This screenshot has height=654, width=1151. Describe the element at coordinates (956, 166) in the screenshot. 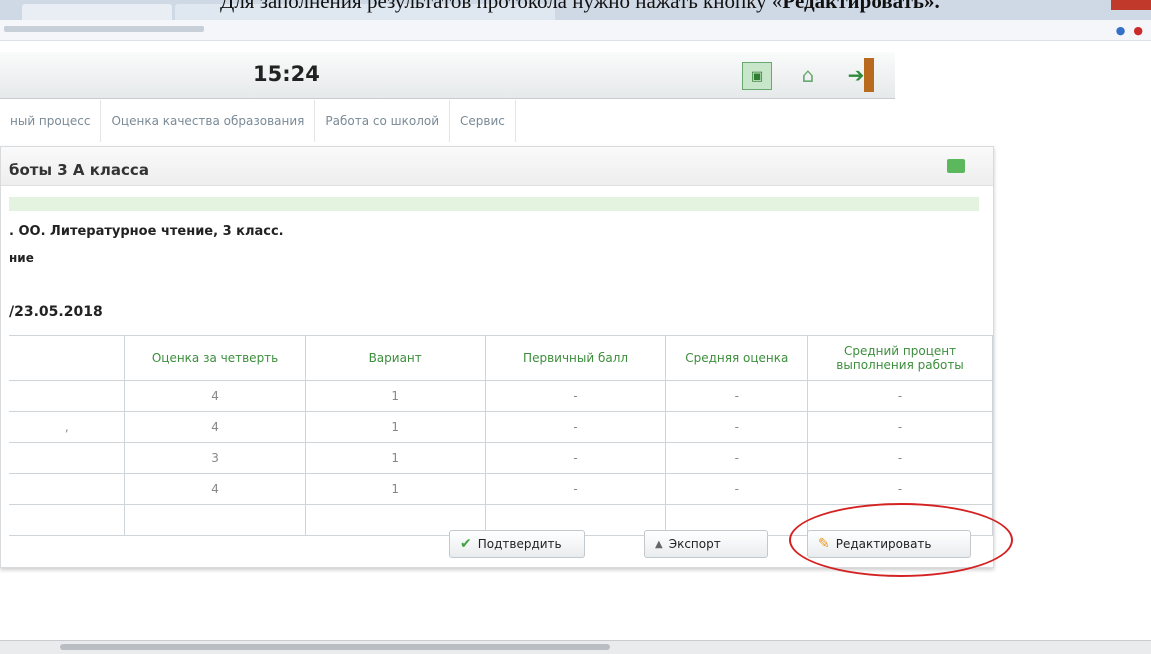

I see `panel-action-icon` at that location.